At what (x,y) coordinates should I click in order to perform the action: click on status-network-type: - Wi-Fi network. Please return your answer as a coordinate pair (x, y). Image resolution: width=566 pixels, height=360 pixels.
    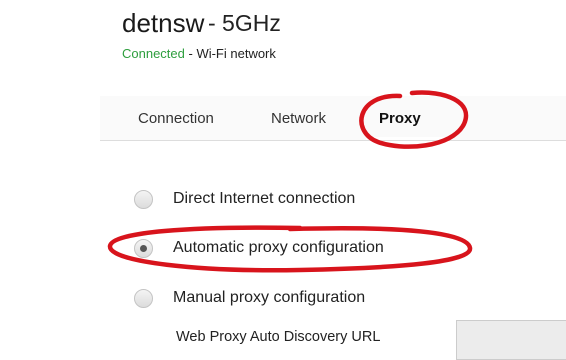
    Looking at the image, I should click on (230, 53).